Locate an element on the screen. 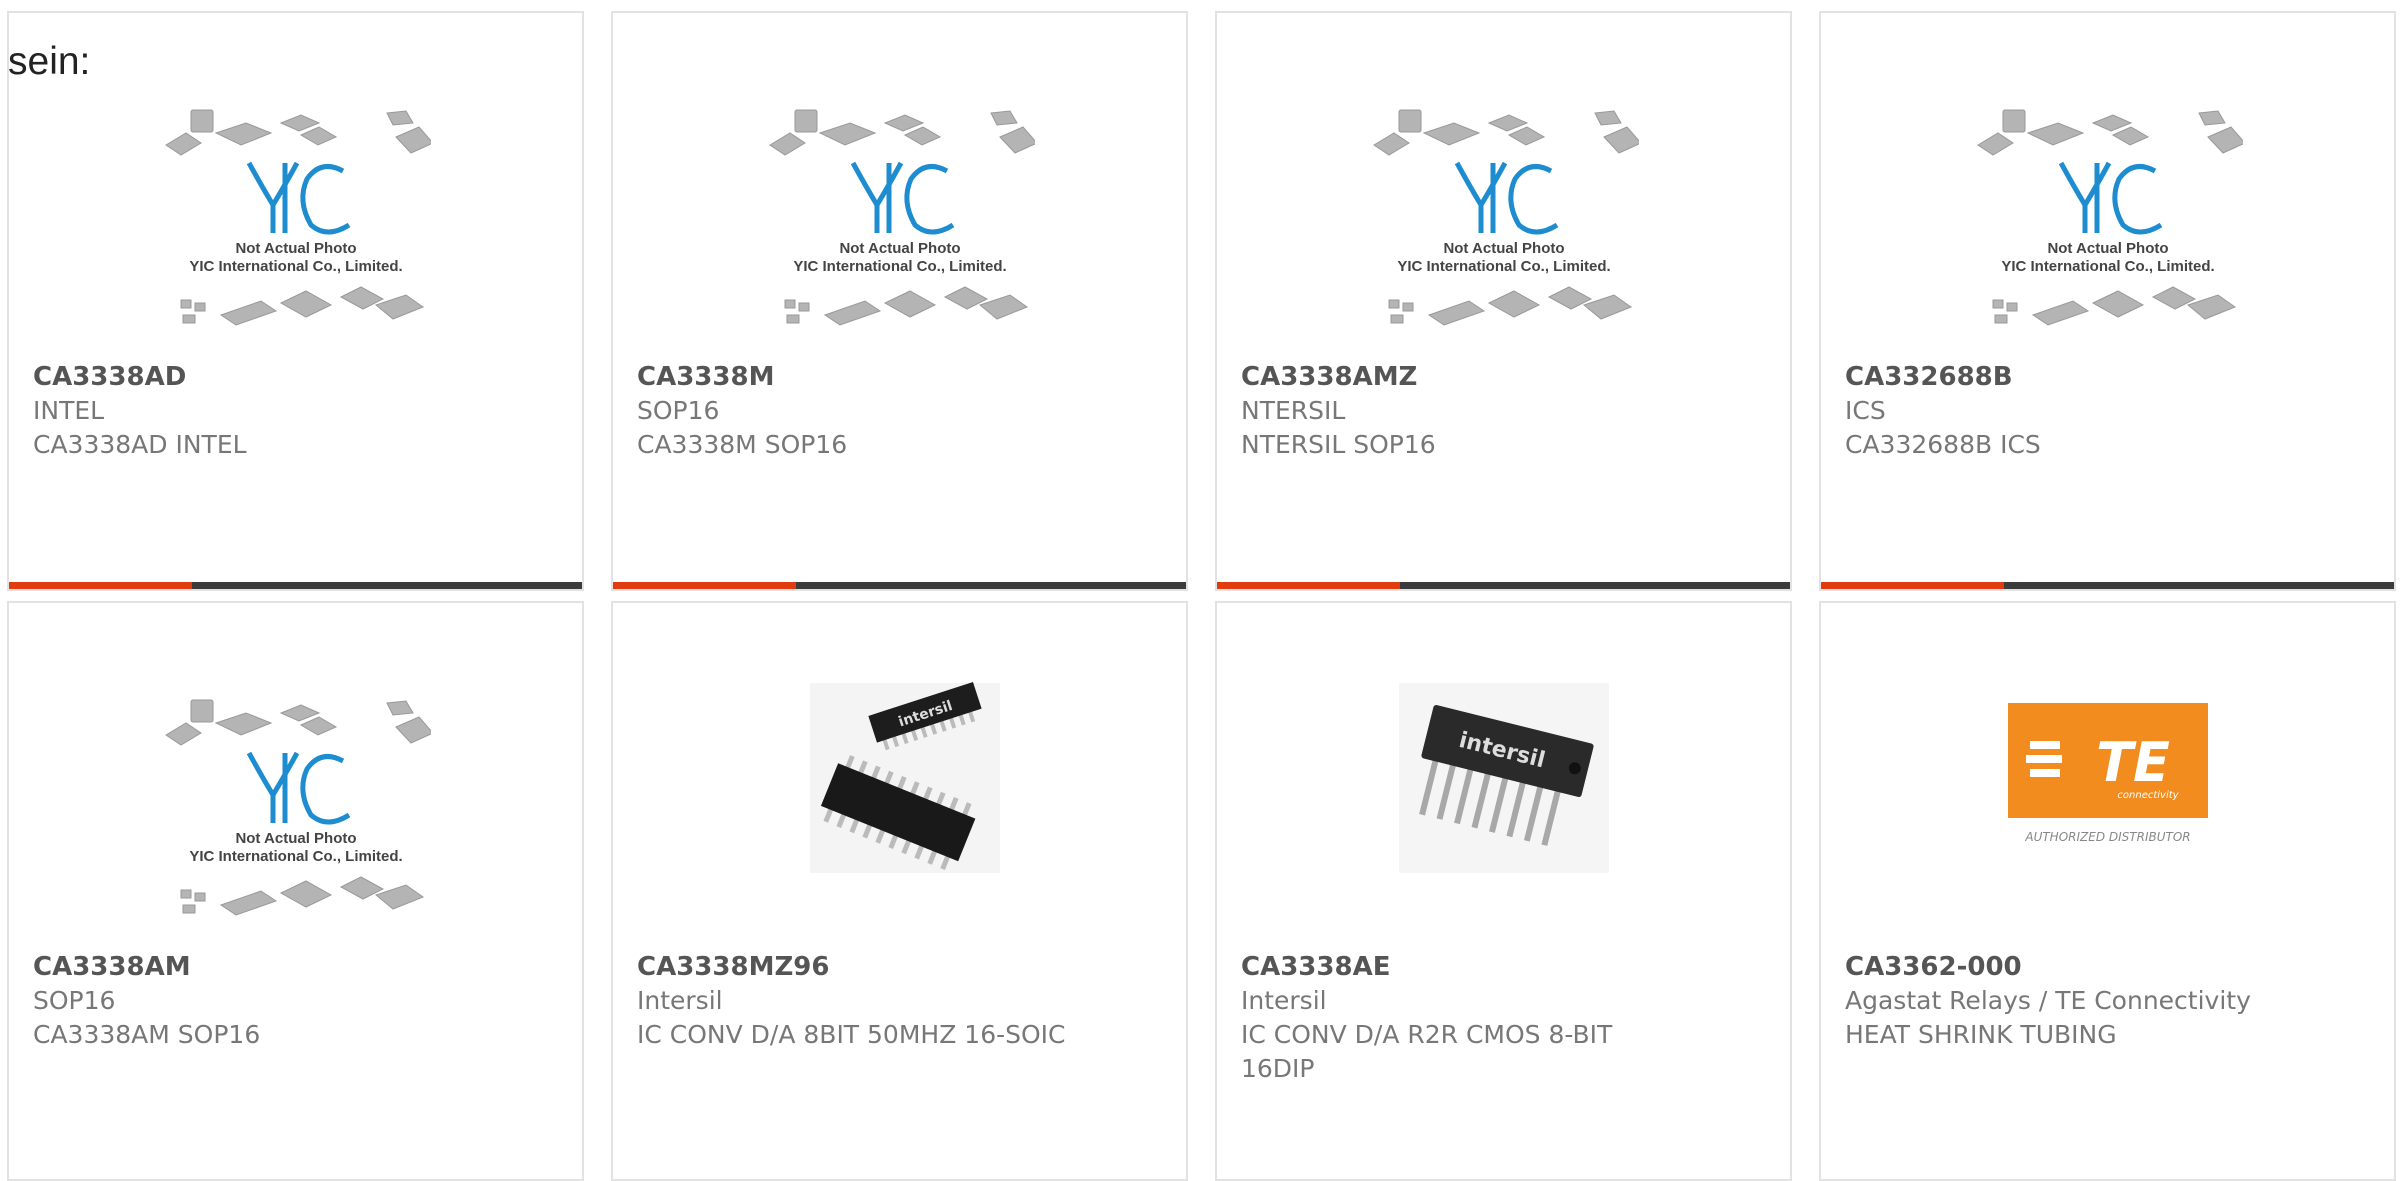 The height and width of the screenshot is (1181, 2400). description: HEAT SHRINK TUBING is located at coordinates (1981, 1034).